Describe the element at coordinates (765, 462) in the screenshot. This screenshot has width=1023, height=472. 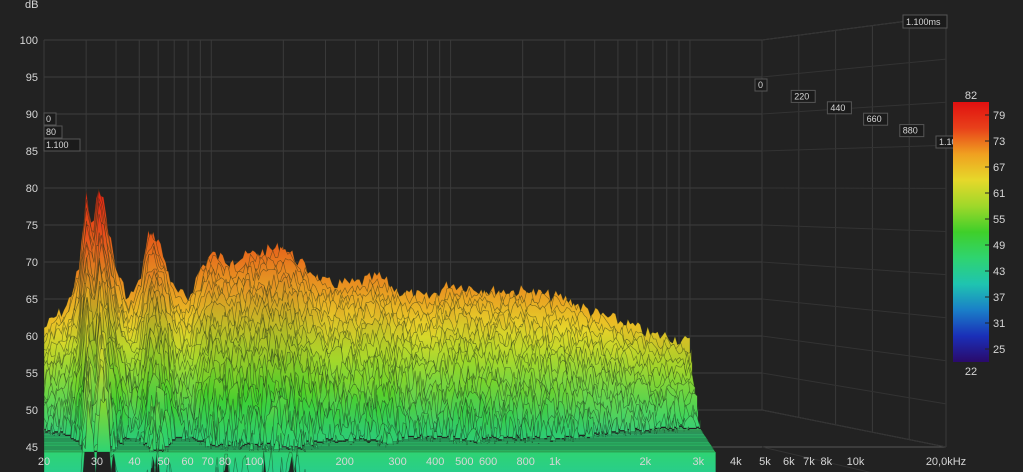
I see `x-tick-label: 5k` at that location.